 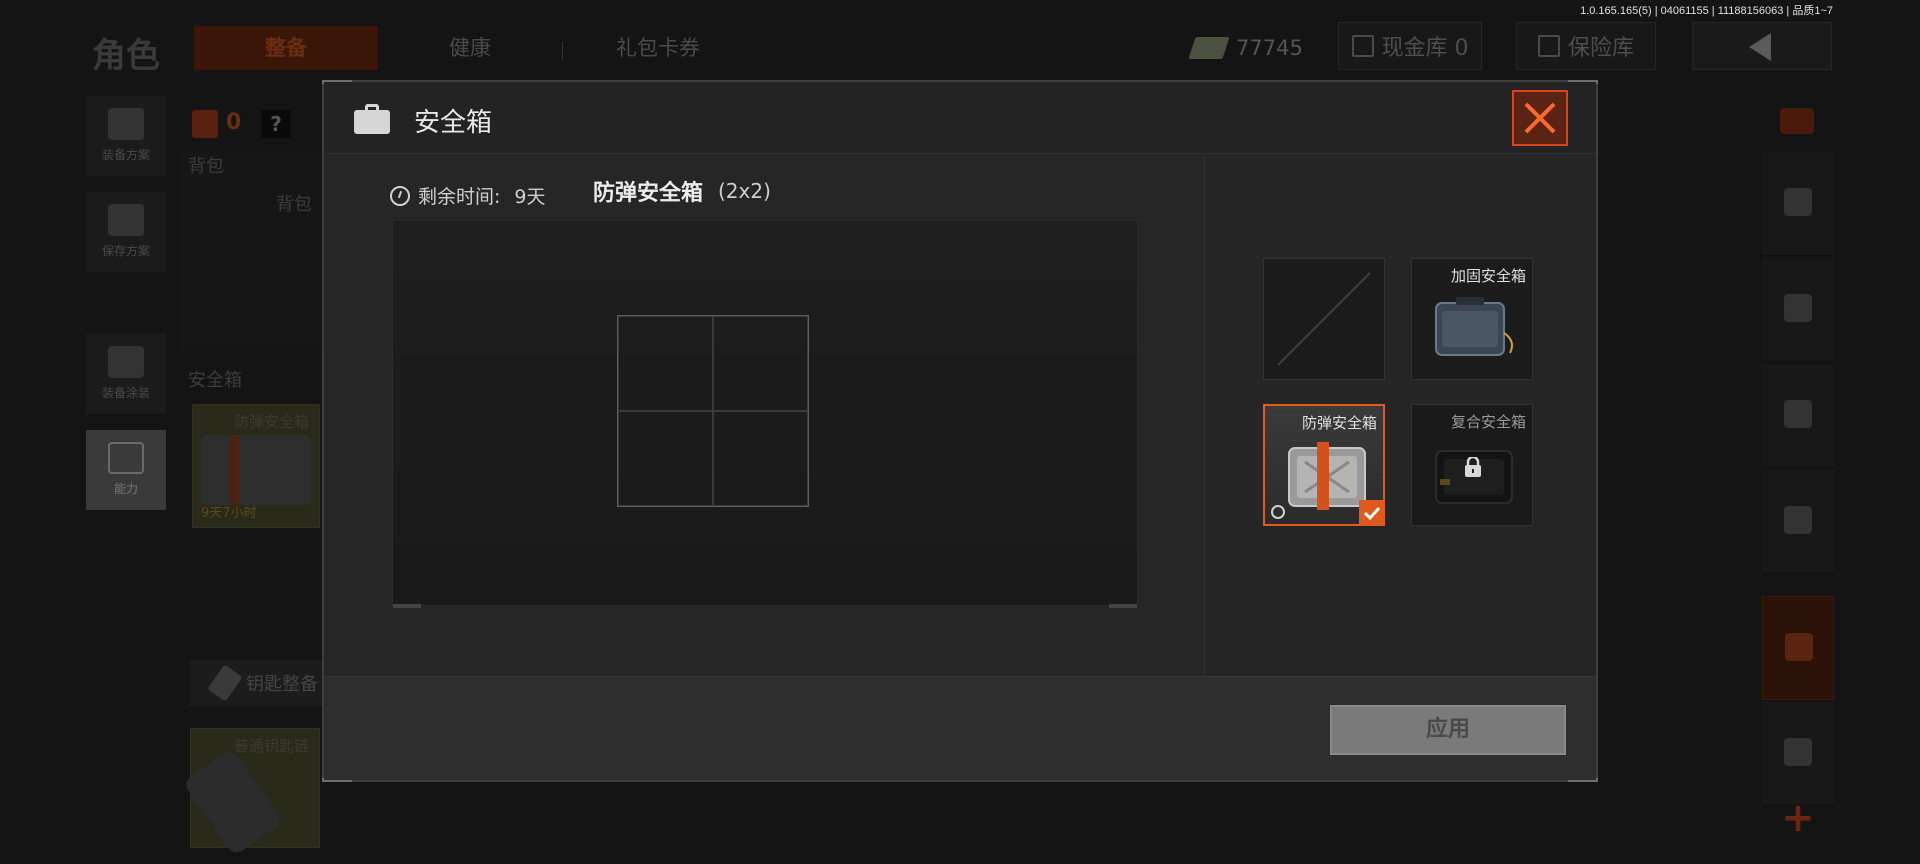 I want to click on case-card-name: 加固安全箱, so click(x=1488, y=276).